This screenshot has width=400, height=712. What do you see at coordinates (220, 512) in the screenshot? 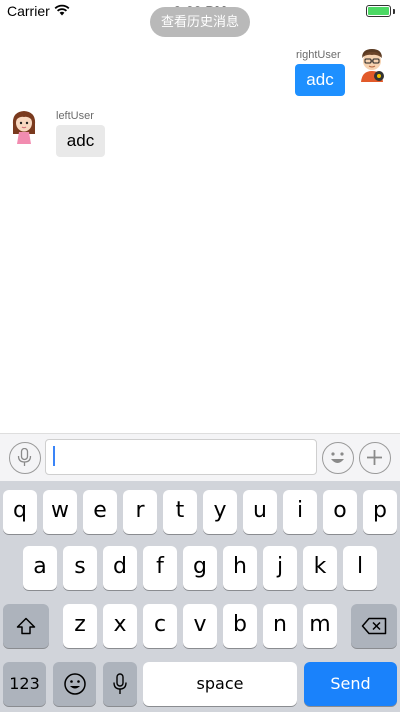
I see `key-y: y` at bounding box center [220, 512].